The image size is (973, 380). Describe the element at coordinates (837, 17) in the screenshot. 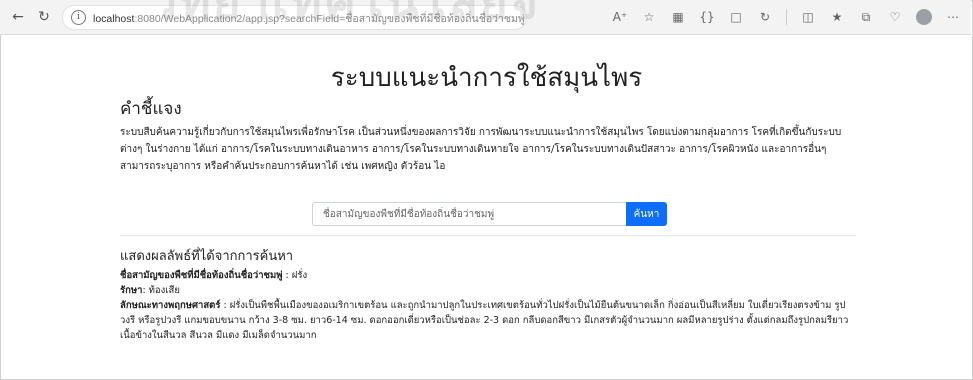

I see `favorites-list-icon: ★` at that location.